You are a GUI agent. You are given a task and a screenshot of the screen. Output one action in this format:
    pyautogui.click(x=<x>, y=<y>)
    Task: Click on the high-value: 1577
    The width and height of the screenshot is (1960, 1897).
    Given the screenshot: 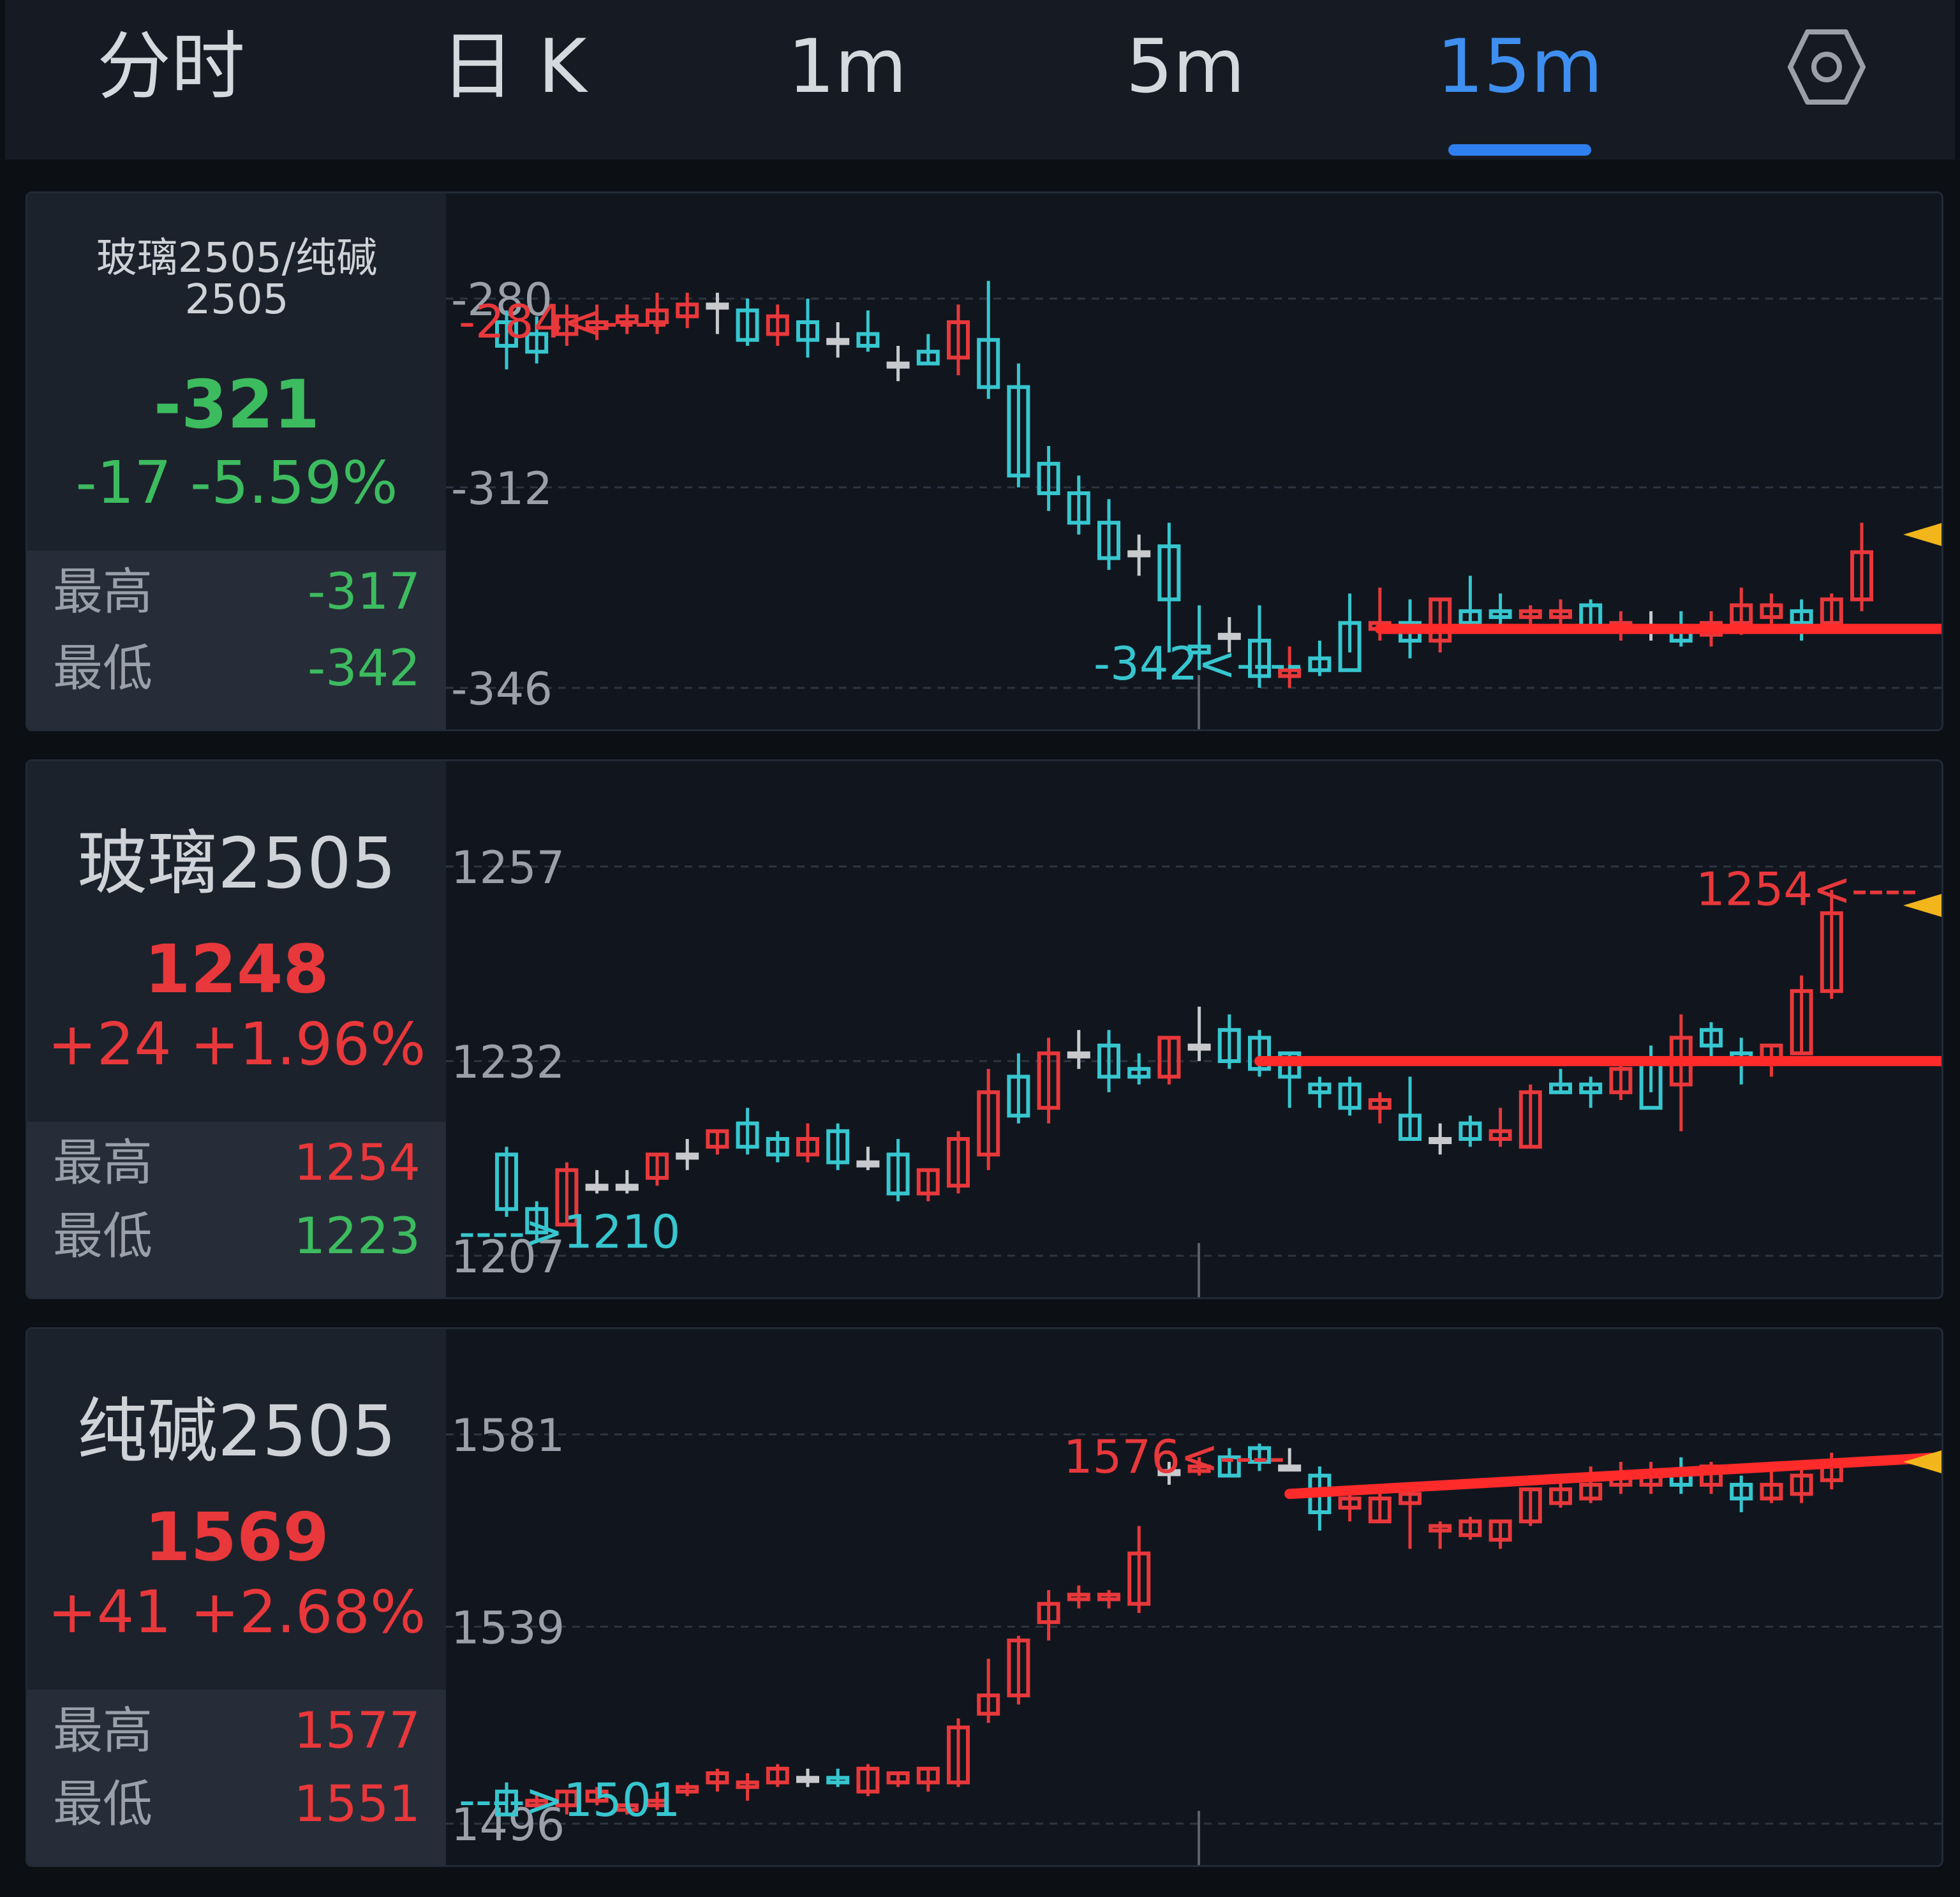 What is the action you would take?
    pyautogui.click(x=356, y=1731)
    